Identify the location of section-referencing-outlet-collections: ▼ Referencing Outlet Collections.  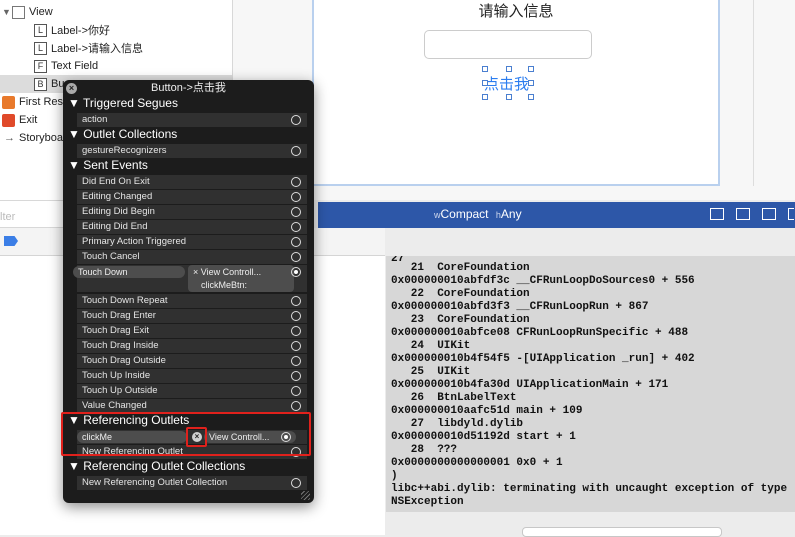
(156, 466).